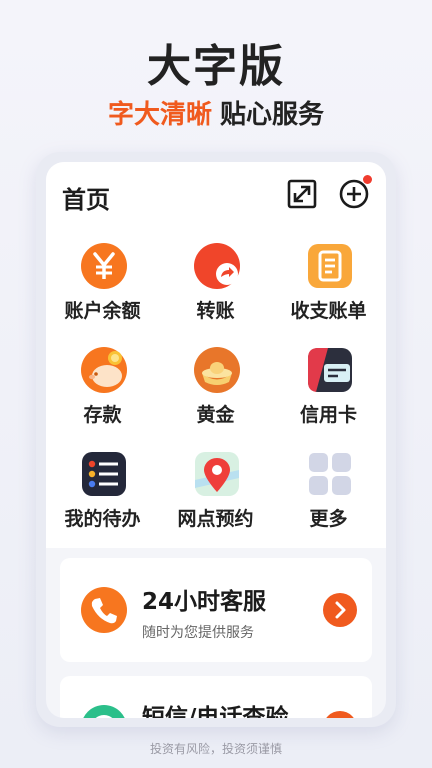 Image resolution: width=432 pixels, height=768 pixels. Describe the element at coordinates (104, 711) in the screenshot. I see `message-check-icon` at that location.